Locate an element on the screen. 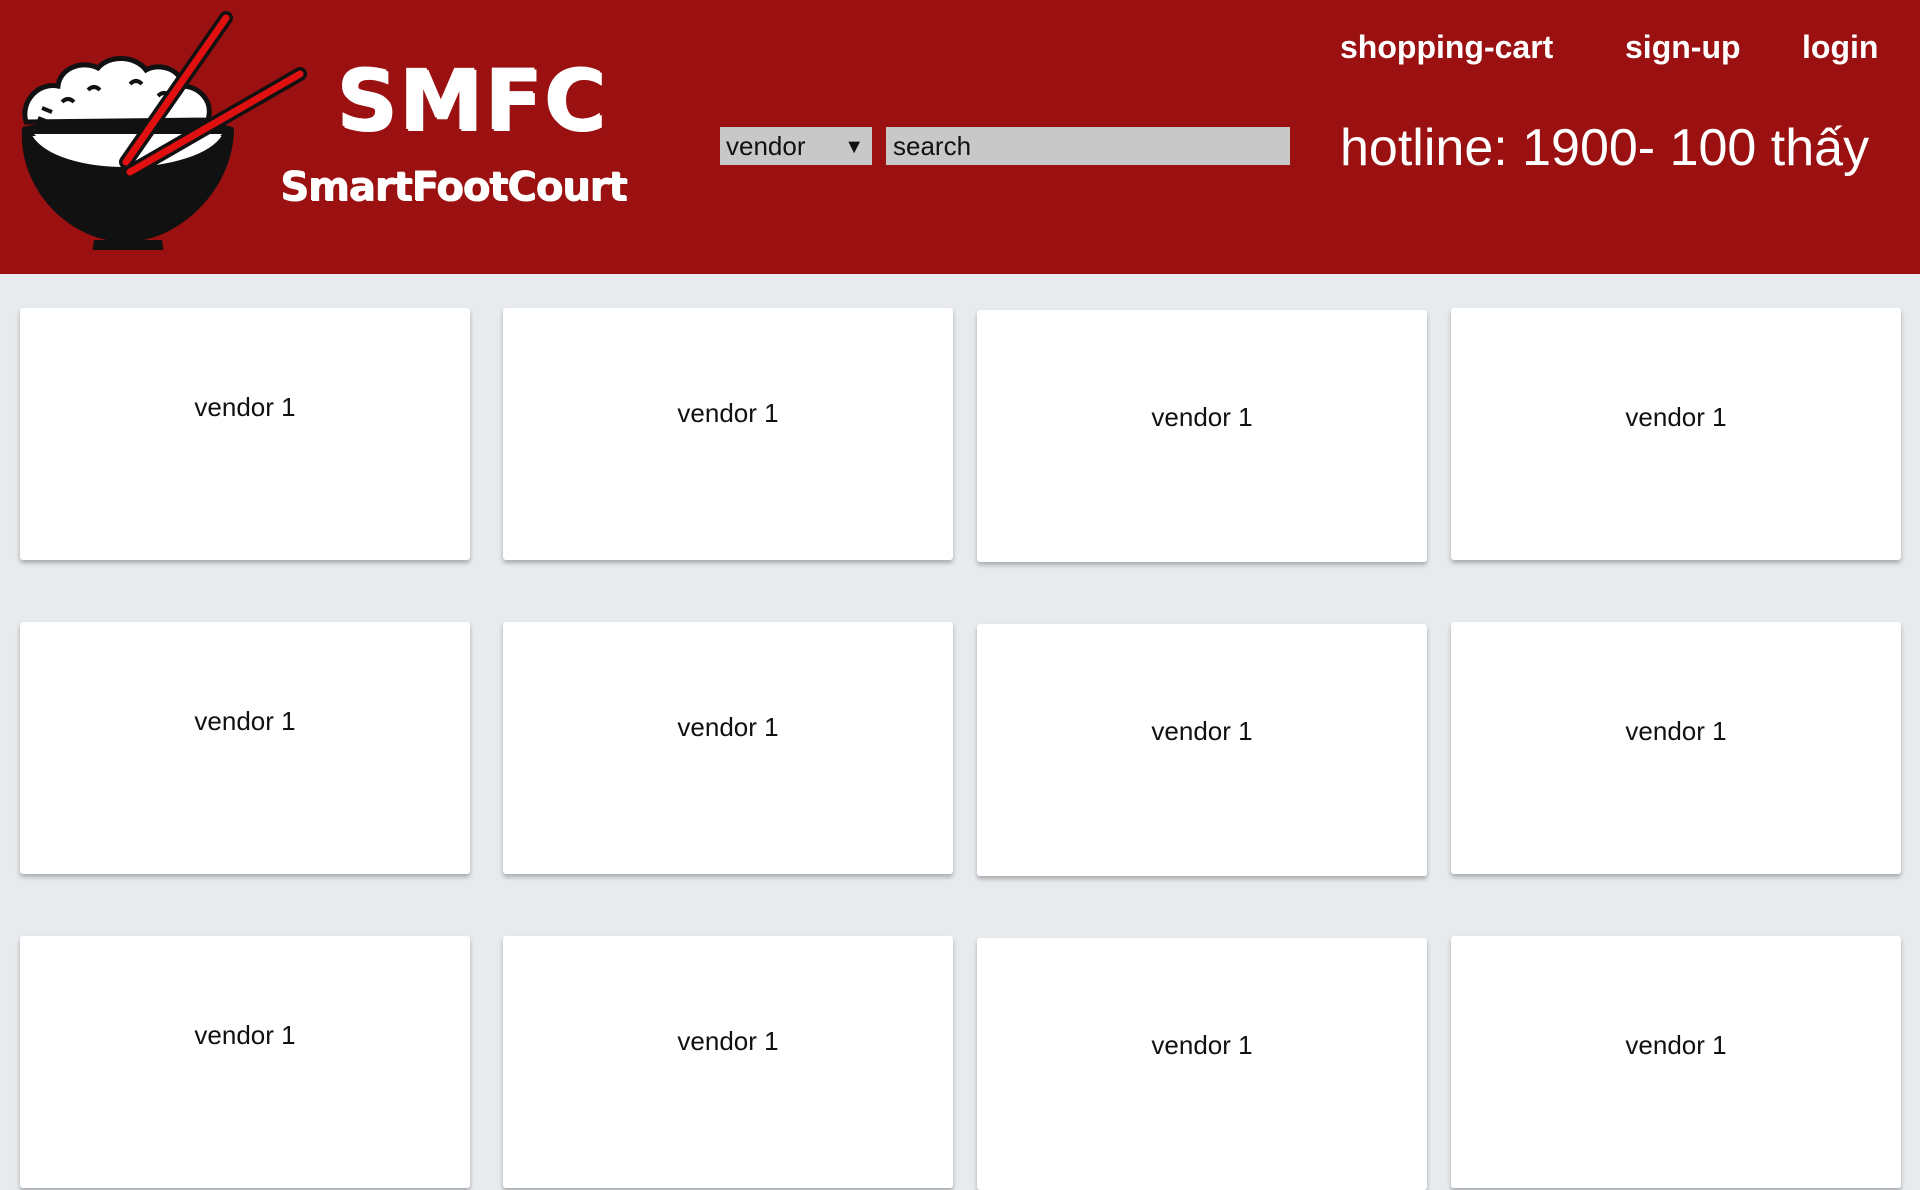  sign-up-link: sign-up is located at coordinates (1683, 47).